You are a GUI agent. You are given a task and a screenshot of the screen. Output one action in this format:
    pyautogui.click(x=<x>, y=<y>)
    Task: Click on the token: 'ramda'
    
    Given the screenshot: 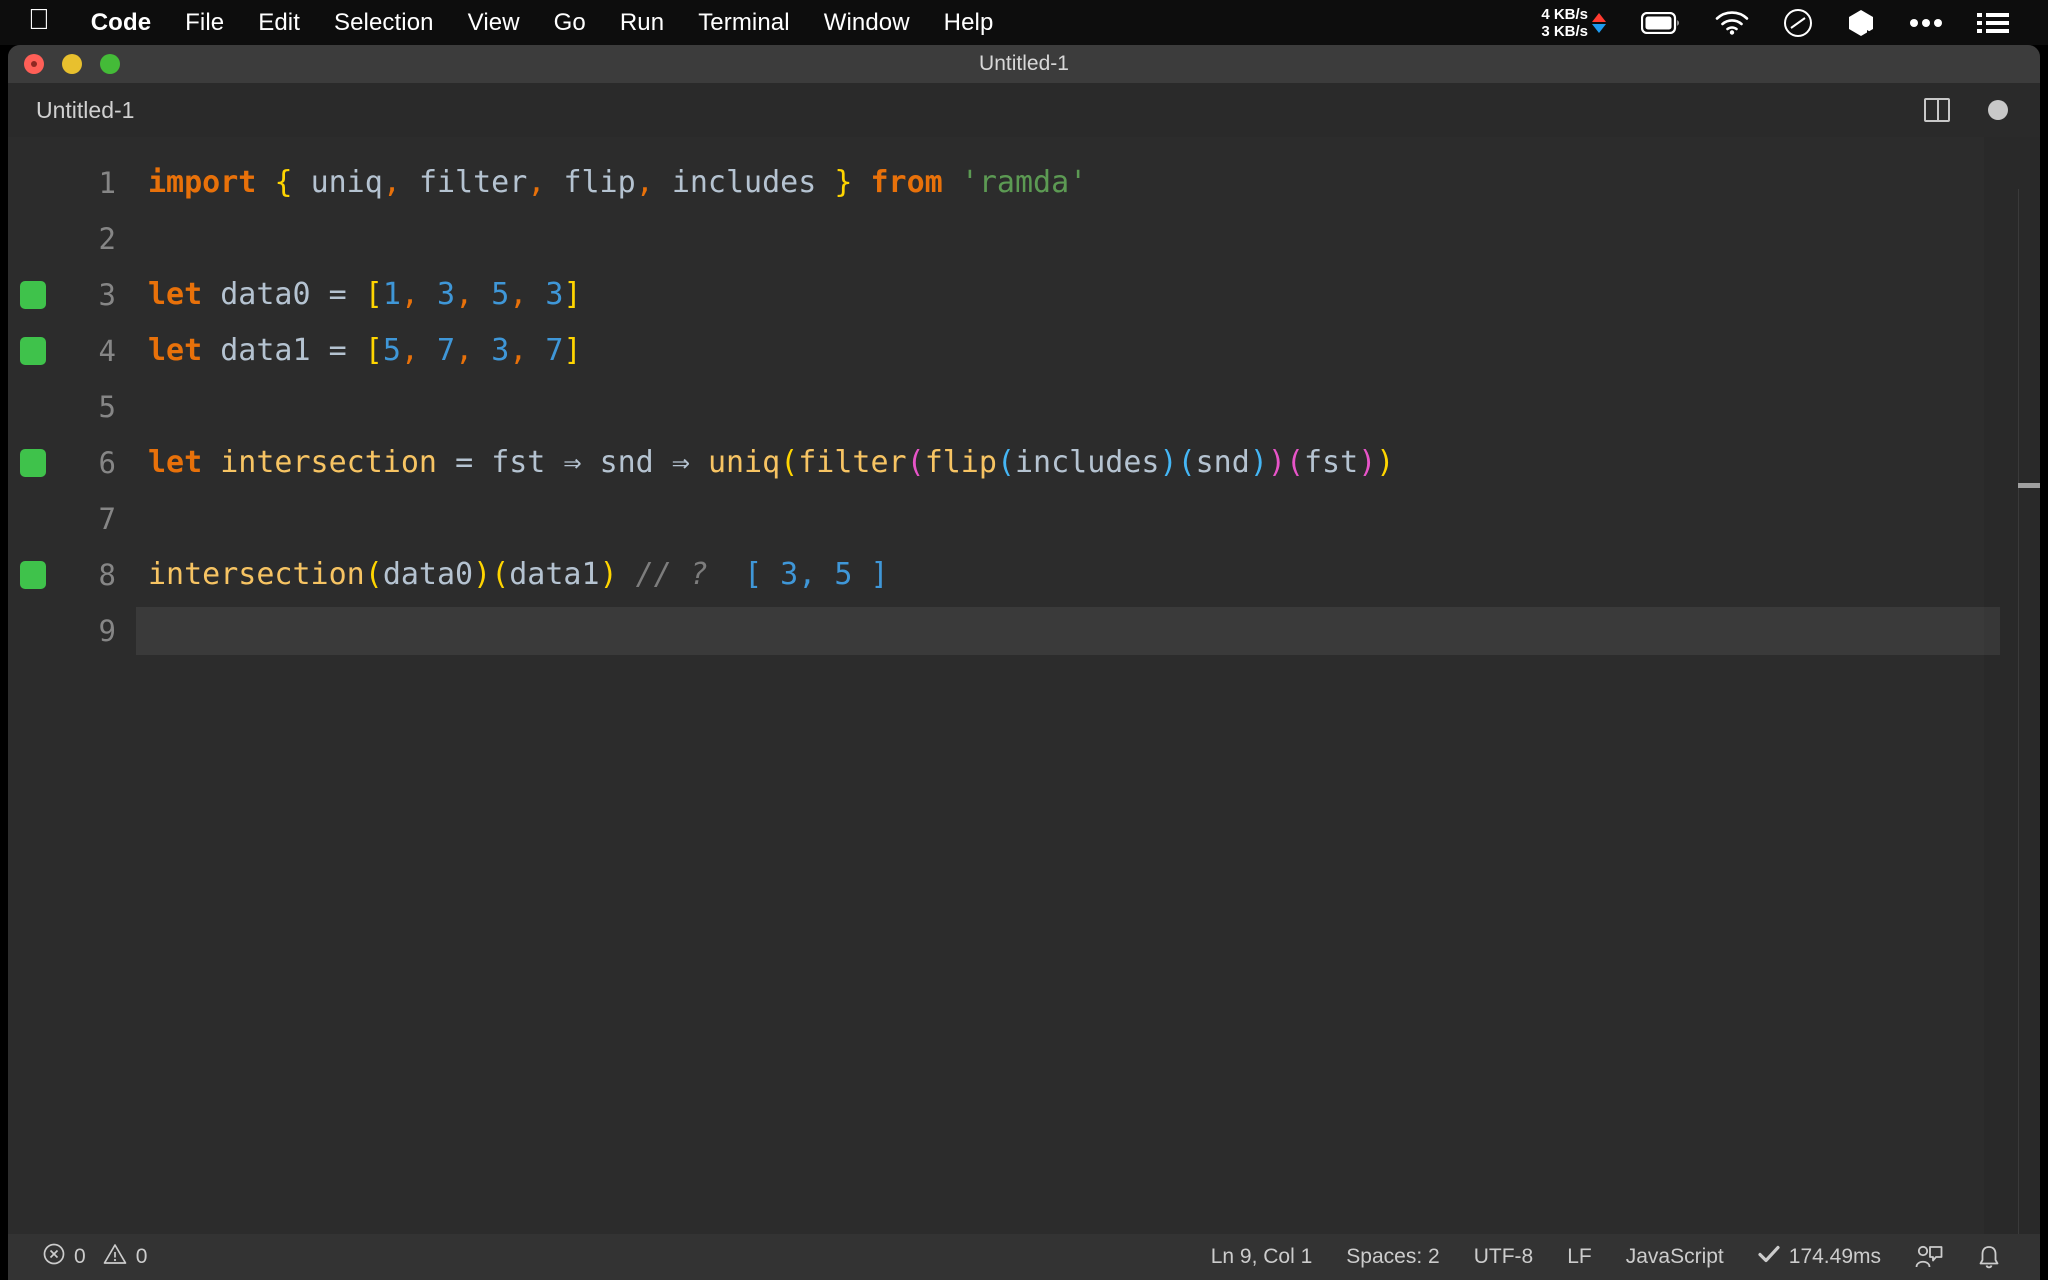 What is the action you would take?
    pyautogui.click(x=1024, y=182)
    